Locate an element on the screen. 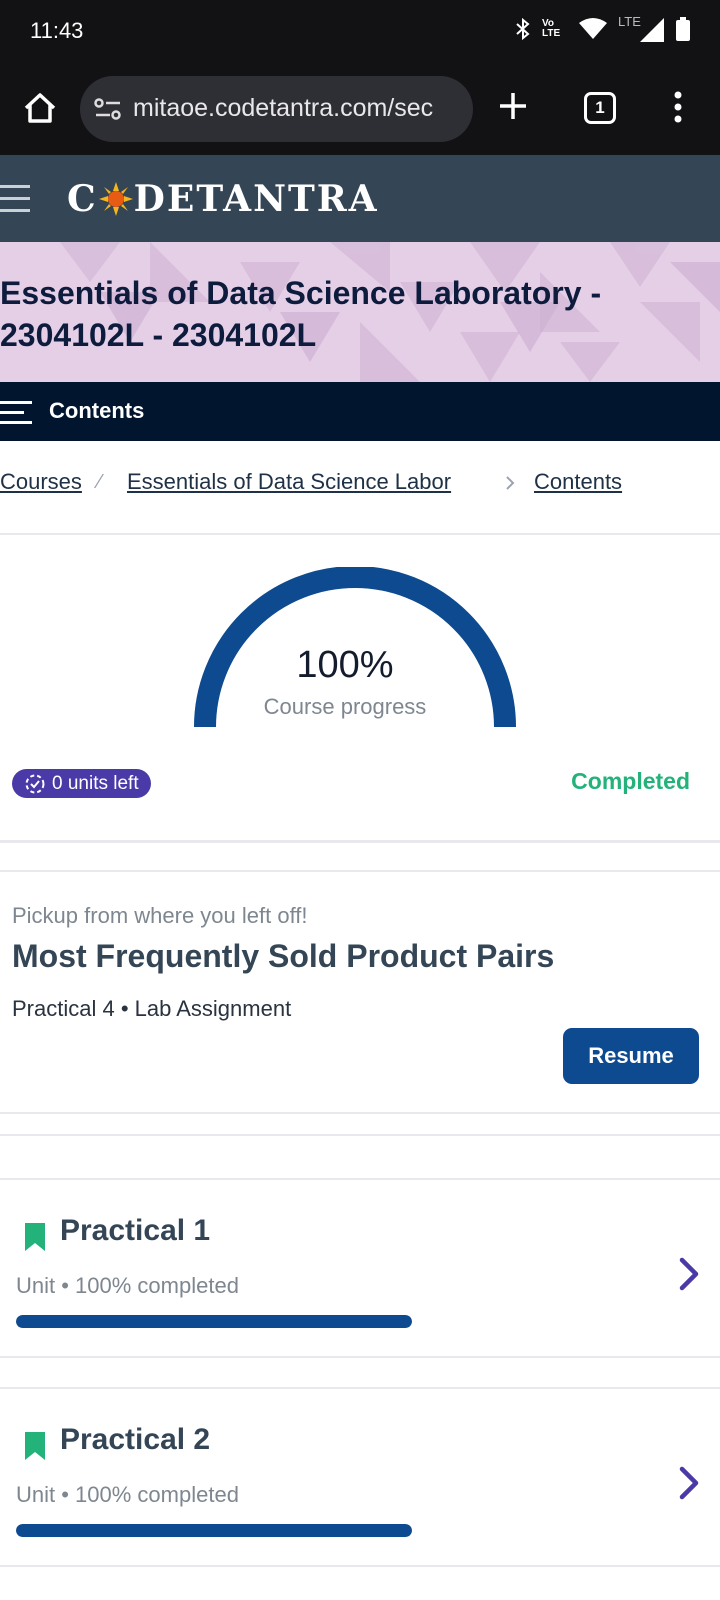 Image resolution: width=720 pixels, height=1600 pixels. bluetooth-icon is located at coordinates (523, 29).